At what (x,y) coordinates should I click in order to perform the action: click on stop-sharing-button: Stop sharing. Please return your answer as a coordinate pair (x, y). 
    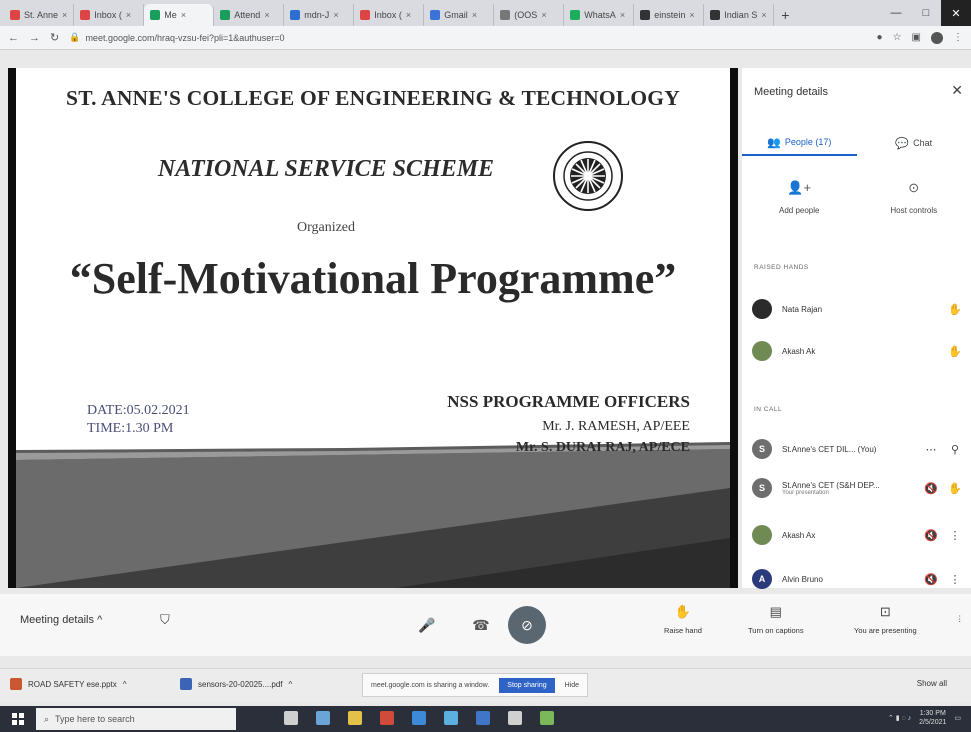
    Looking at the image, I should click on (527, 685).